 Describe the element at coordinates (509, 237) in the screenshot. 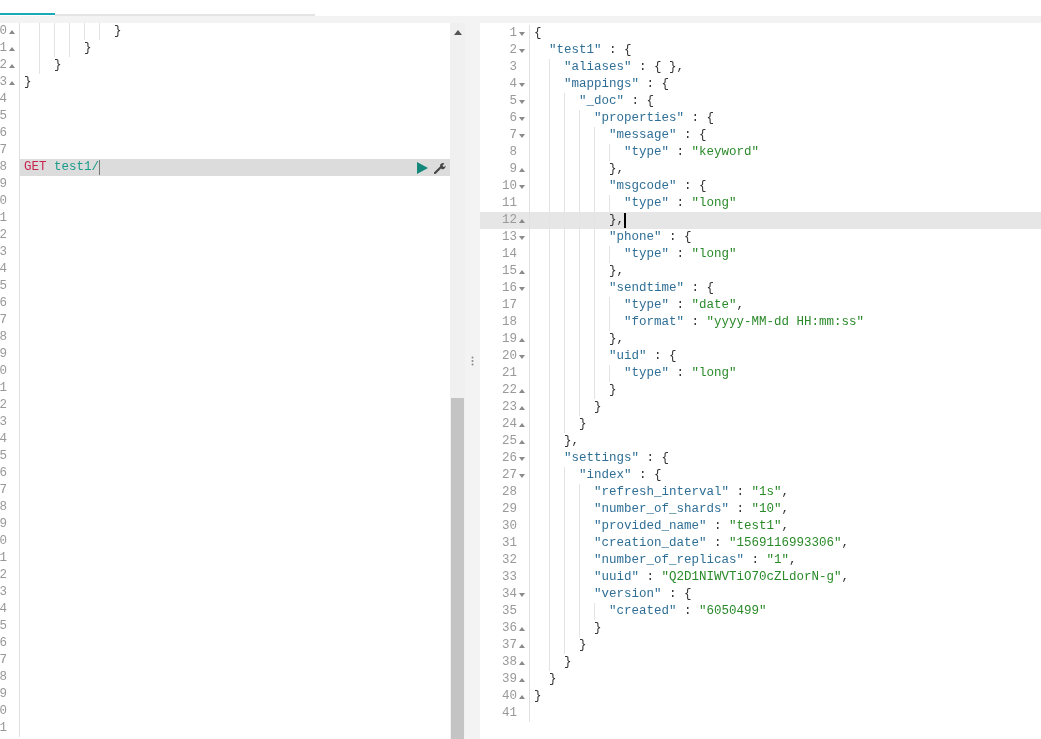

I see `line-number: 13` at that location.